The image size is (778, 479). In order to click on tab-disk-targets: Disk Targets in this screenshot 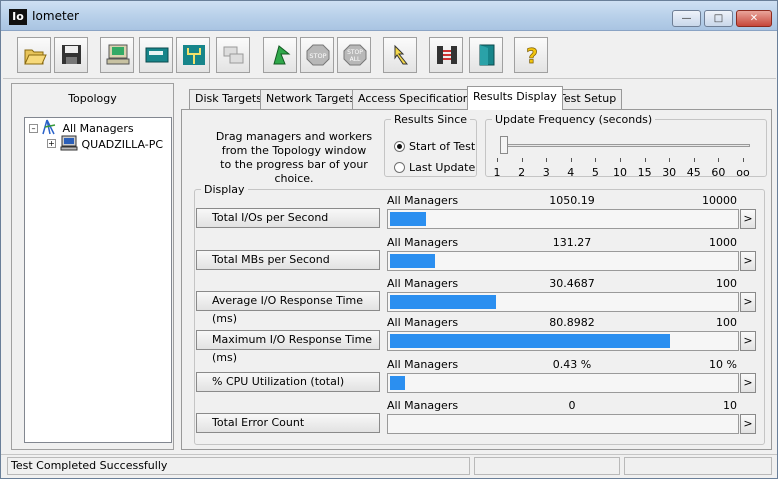, I will do `click(228, 99)`.